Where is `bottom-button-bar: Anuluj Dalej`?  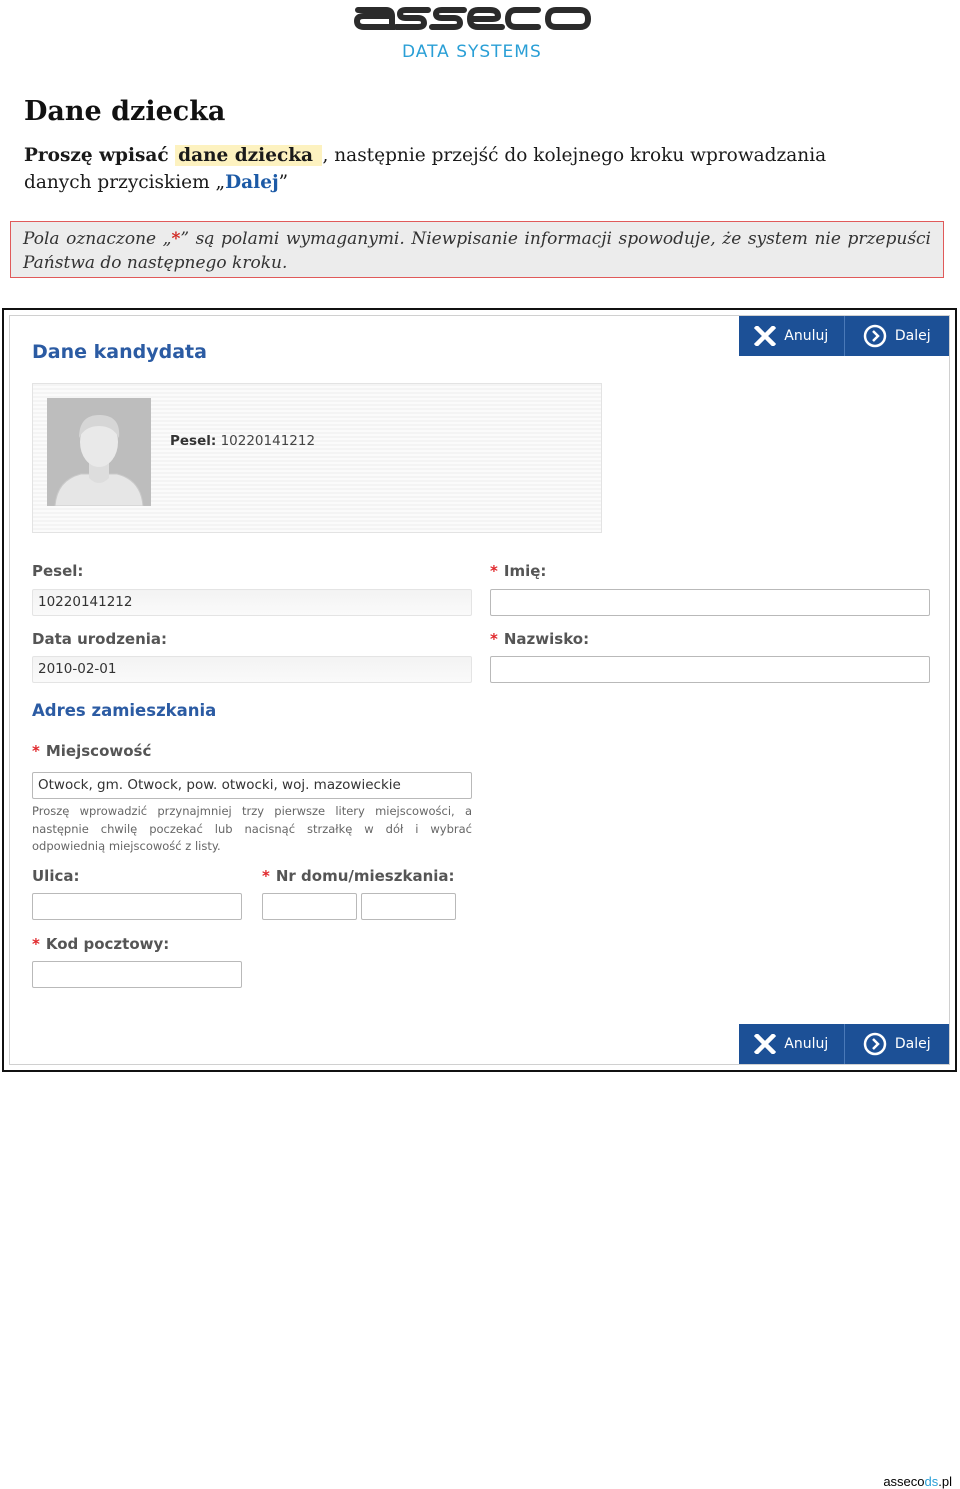 bottom-button-bar: Anuluj Dalej is located at coordinates (844, 1044).